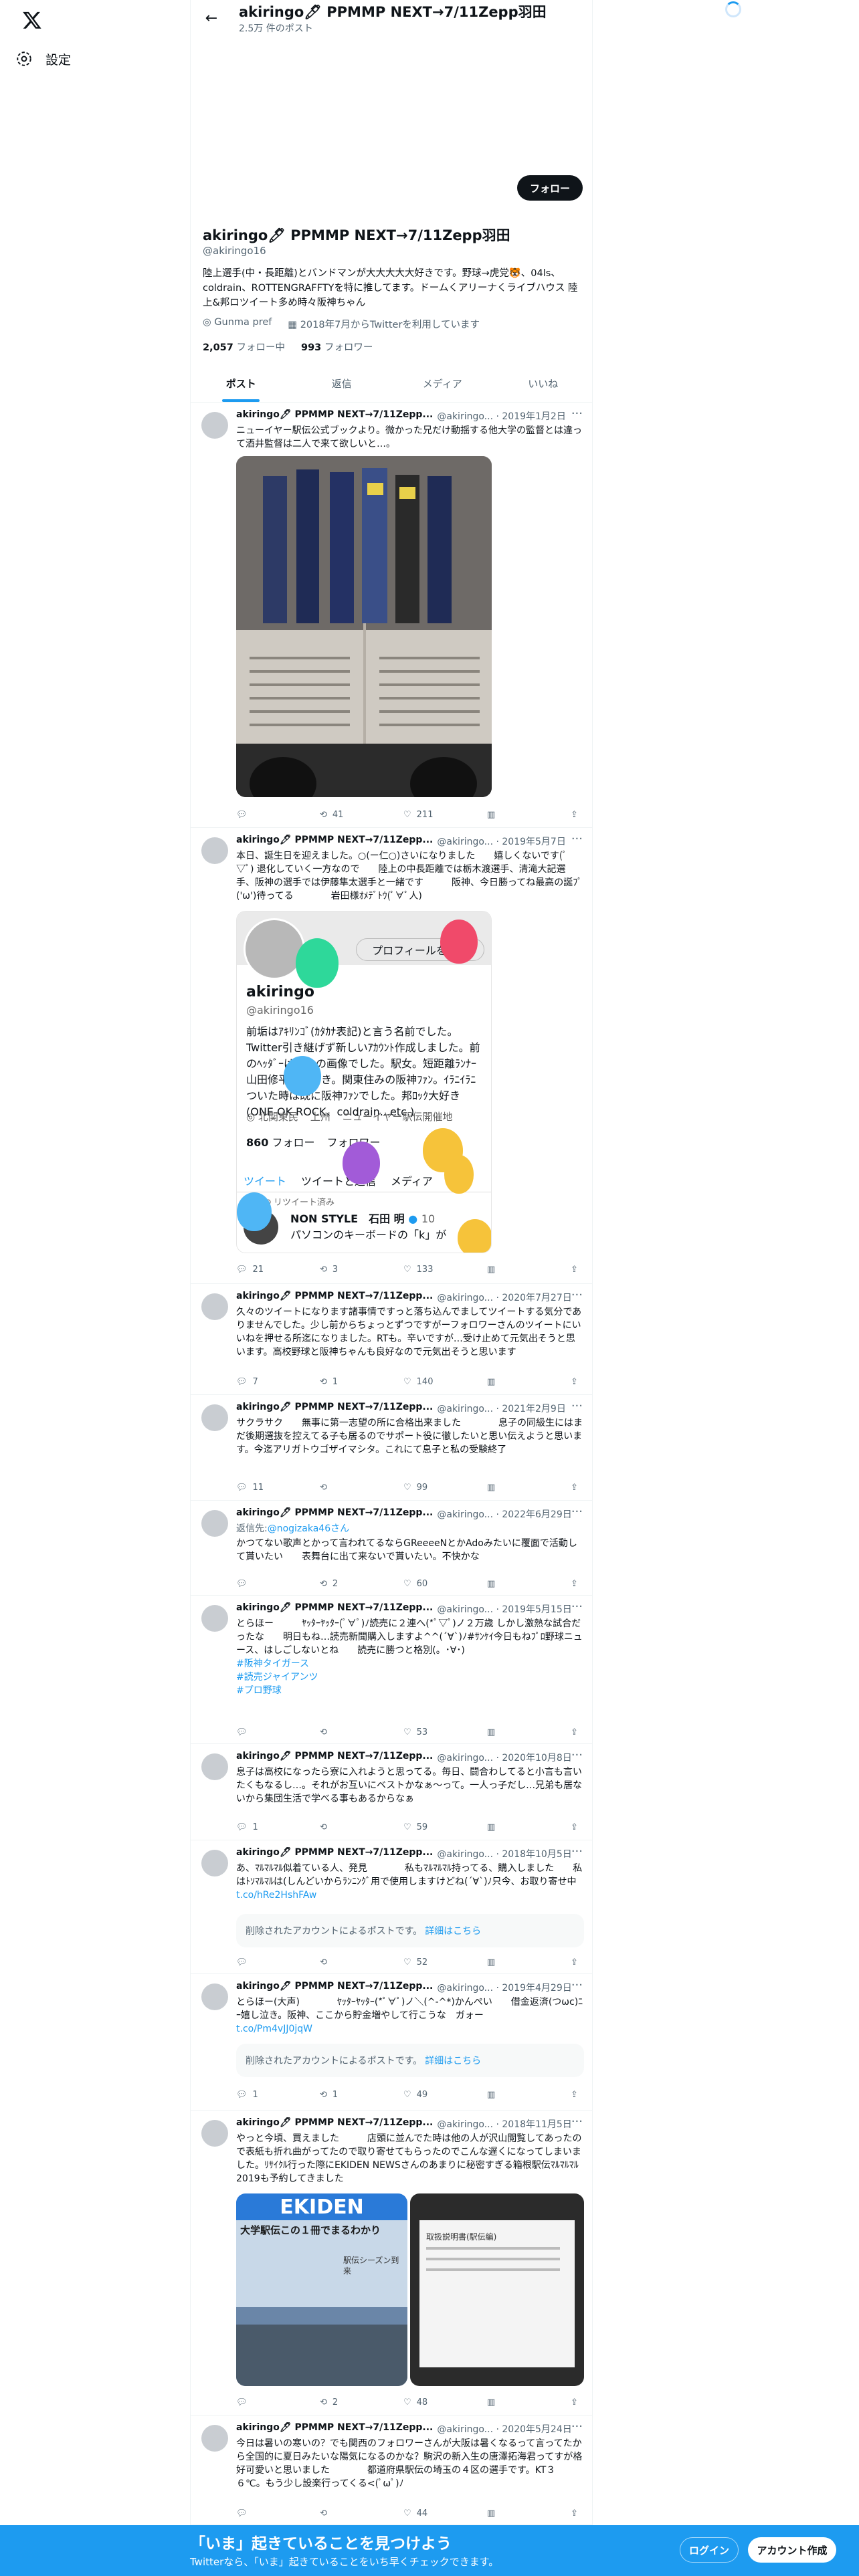 The image size is (859, 2576). What do you see at coordinates (256, 1487) in the screenshot?
I see `reply-button: 💬︎ 11` at bounding box center [256, 1487].